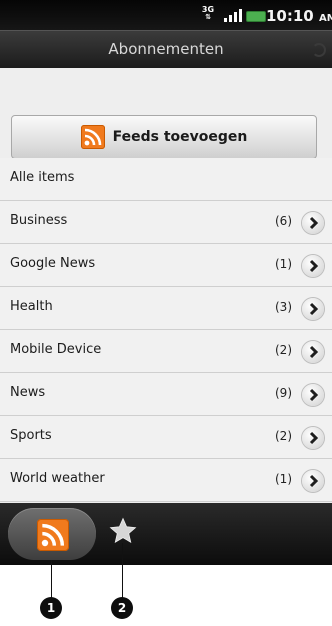 The image size is (332, 626). What do you see at coordinates (283, 307) in the screenshot?
I see `feed-count: (3)` at bounding box center [283, 307].